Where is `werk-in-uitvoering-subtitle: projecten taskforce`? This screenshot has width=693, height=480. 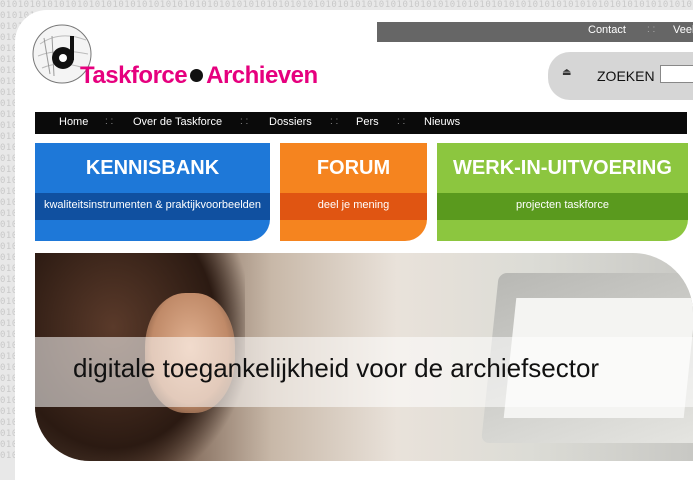 werk-in-uitvoering-subtitle: projecten taskforce is located at coordinates (562, 205).